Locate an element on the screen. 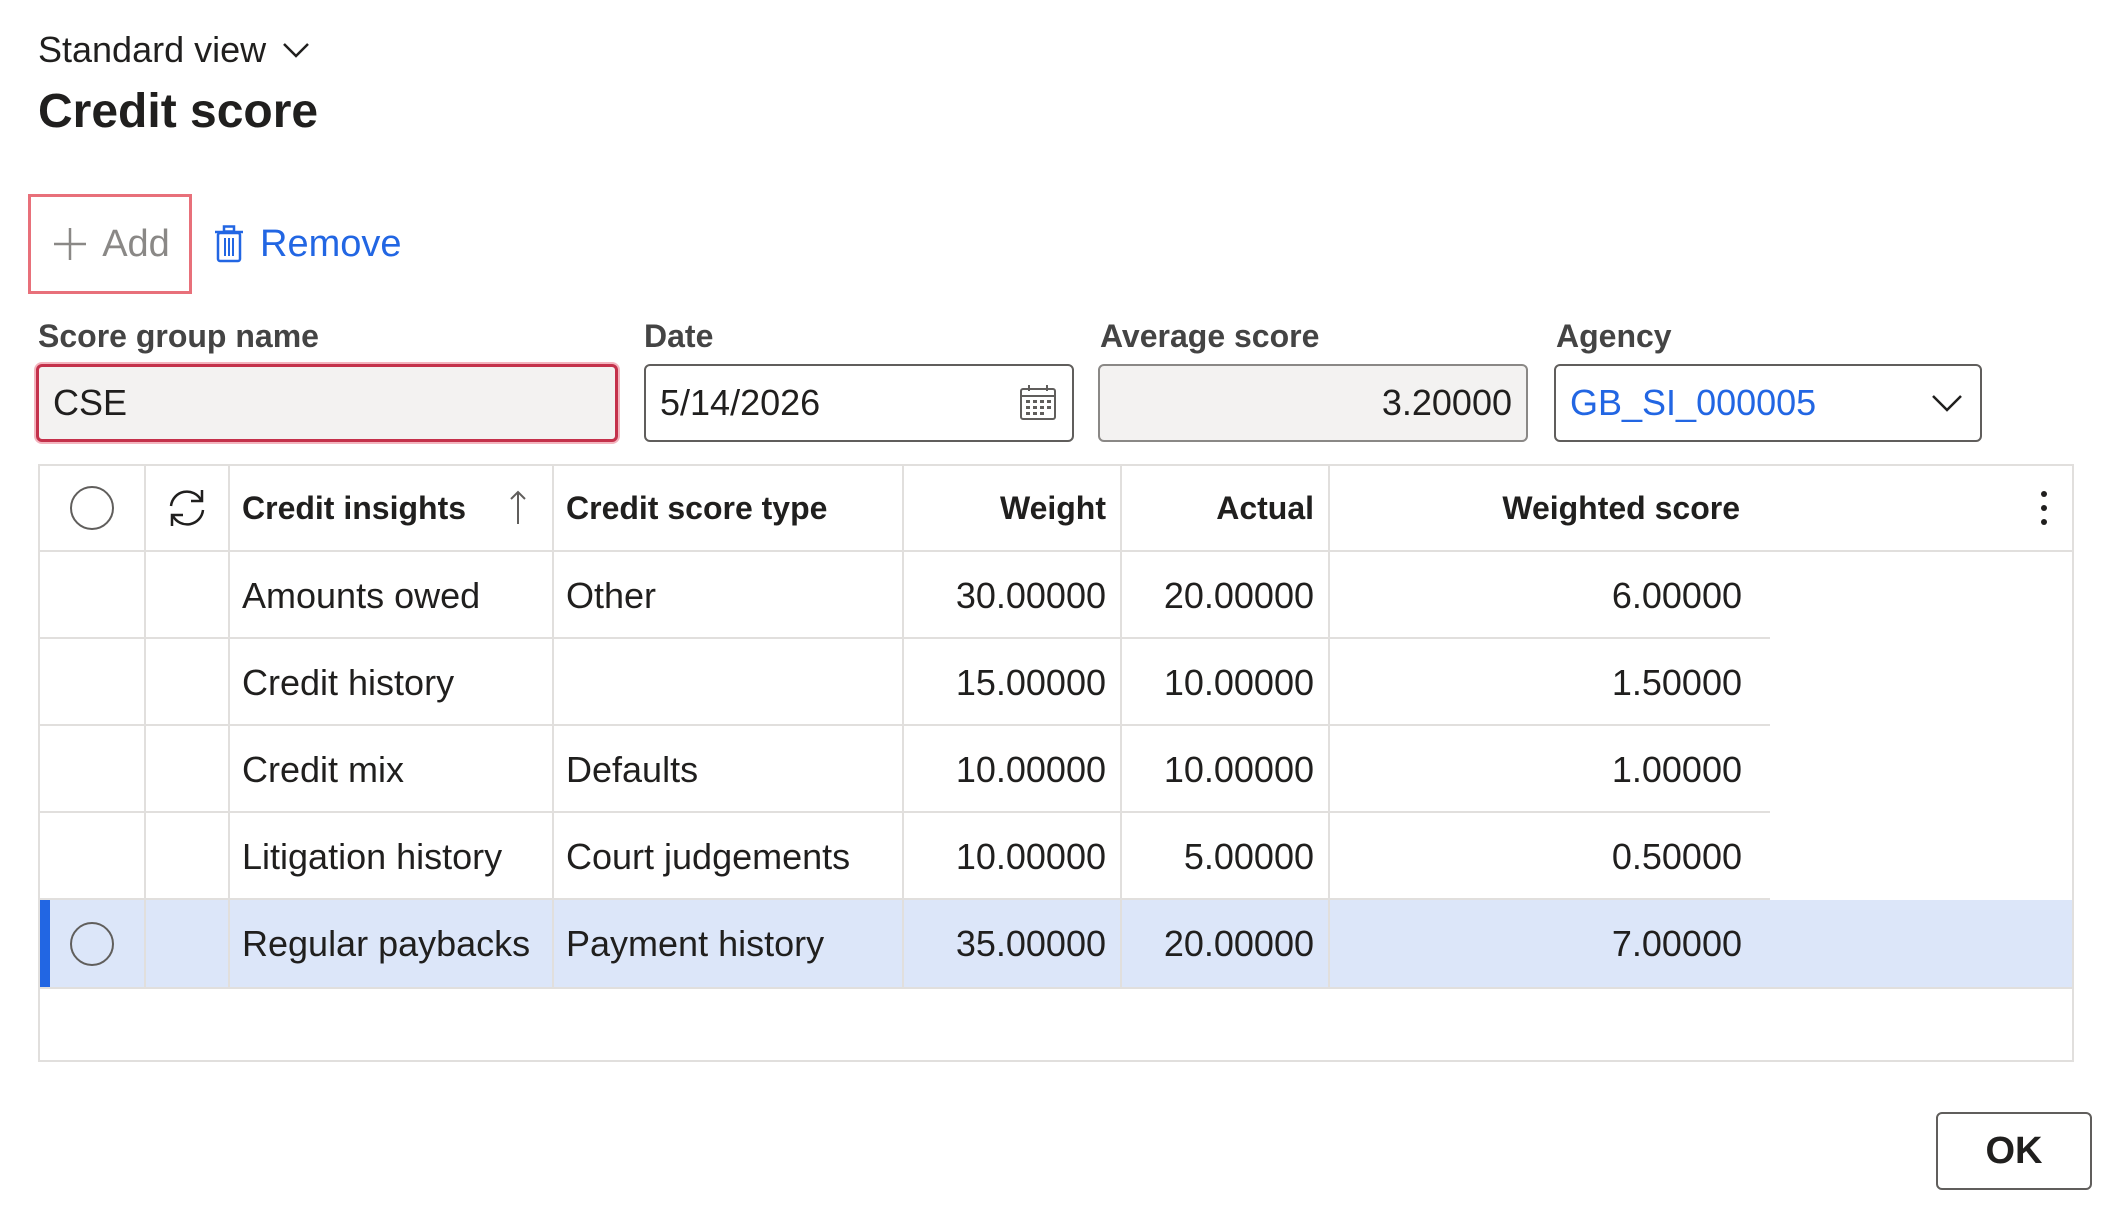 This screenshot has width=2108, height=1211. column-header-actual: Actual is located at coordinates (1225, 508).